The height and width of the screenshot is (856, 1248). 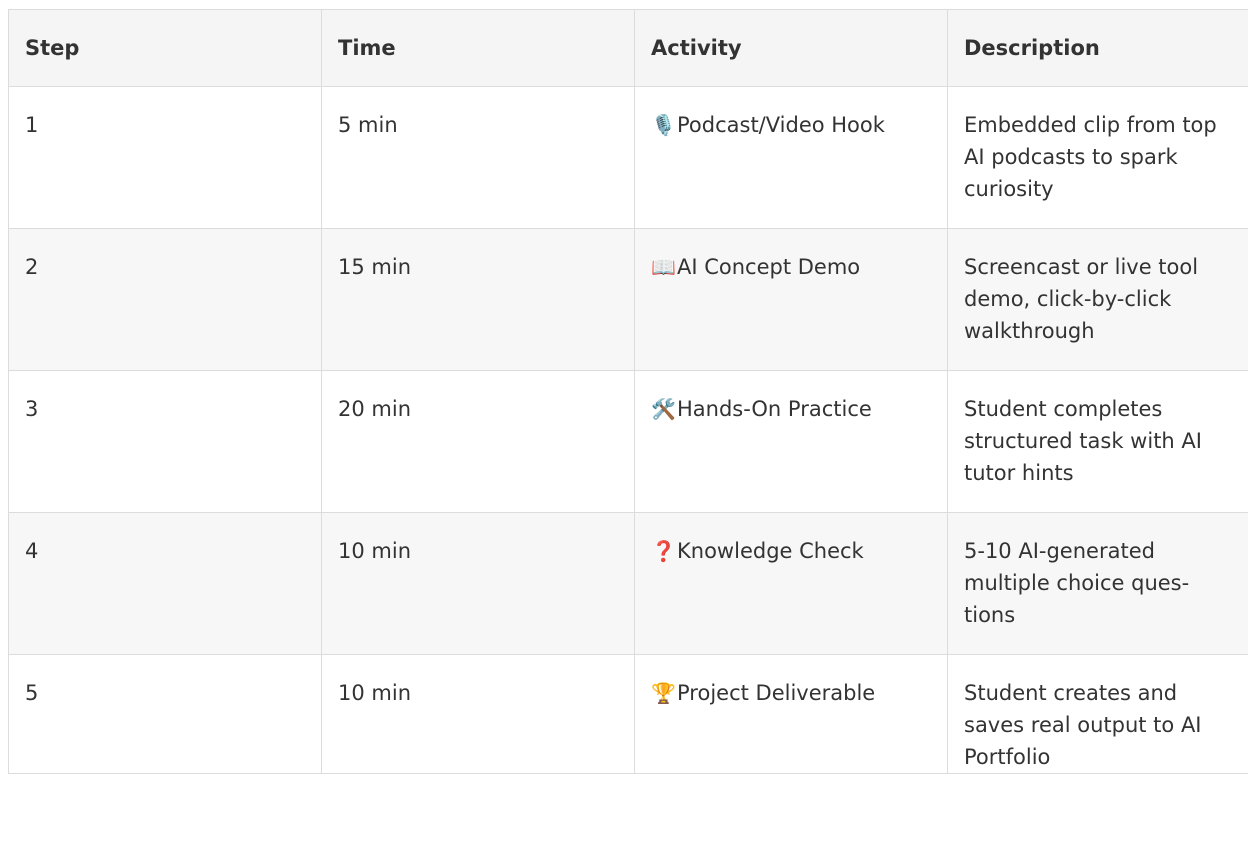 I want to click on time-cell: 5 min, so click(x=478, y=157).